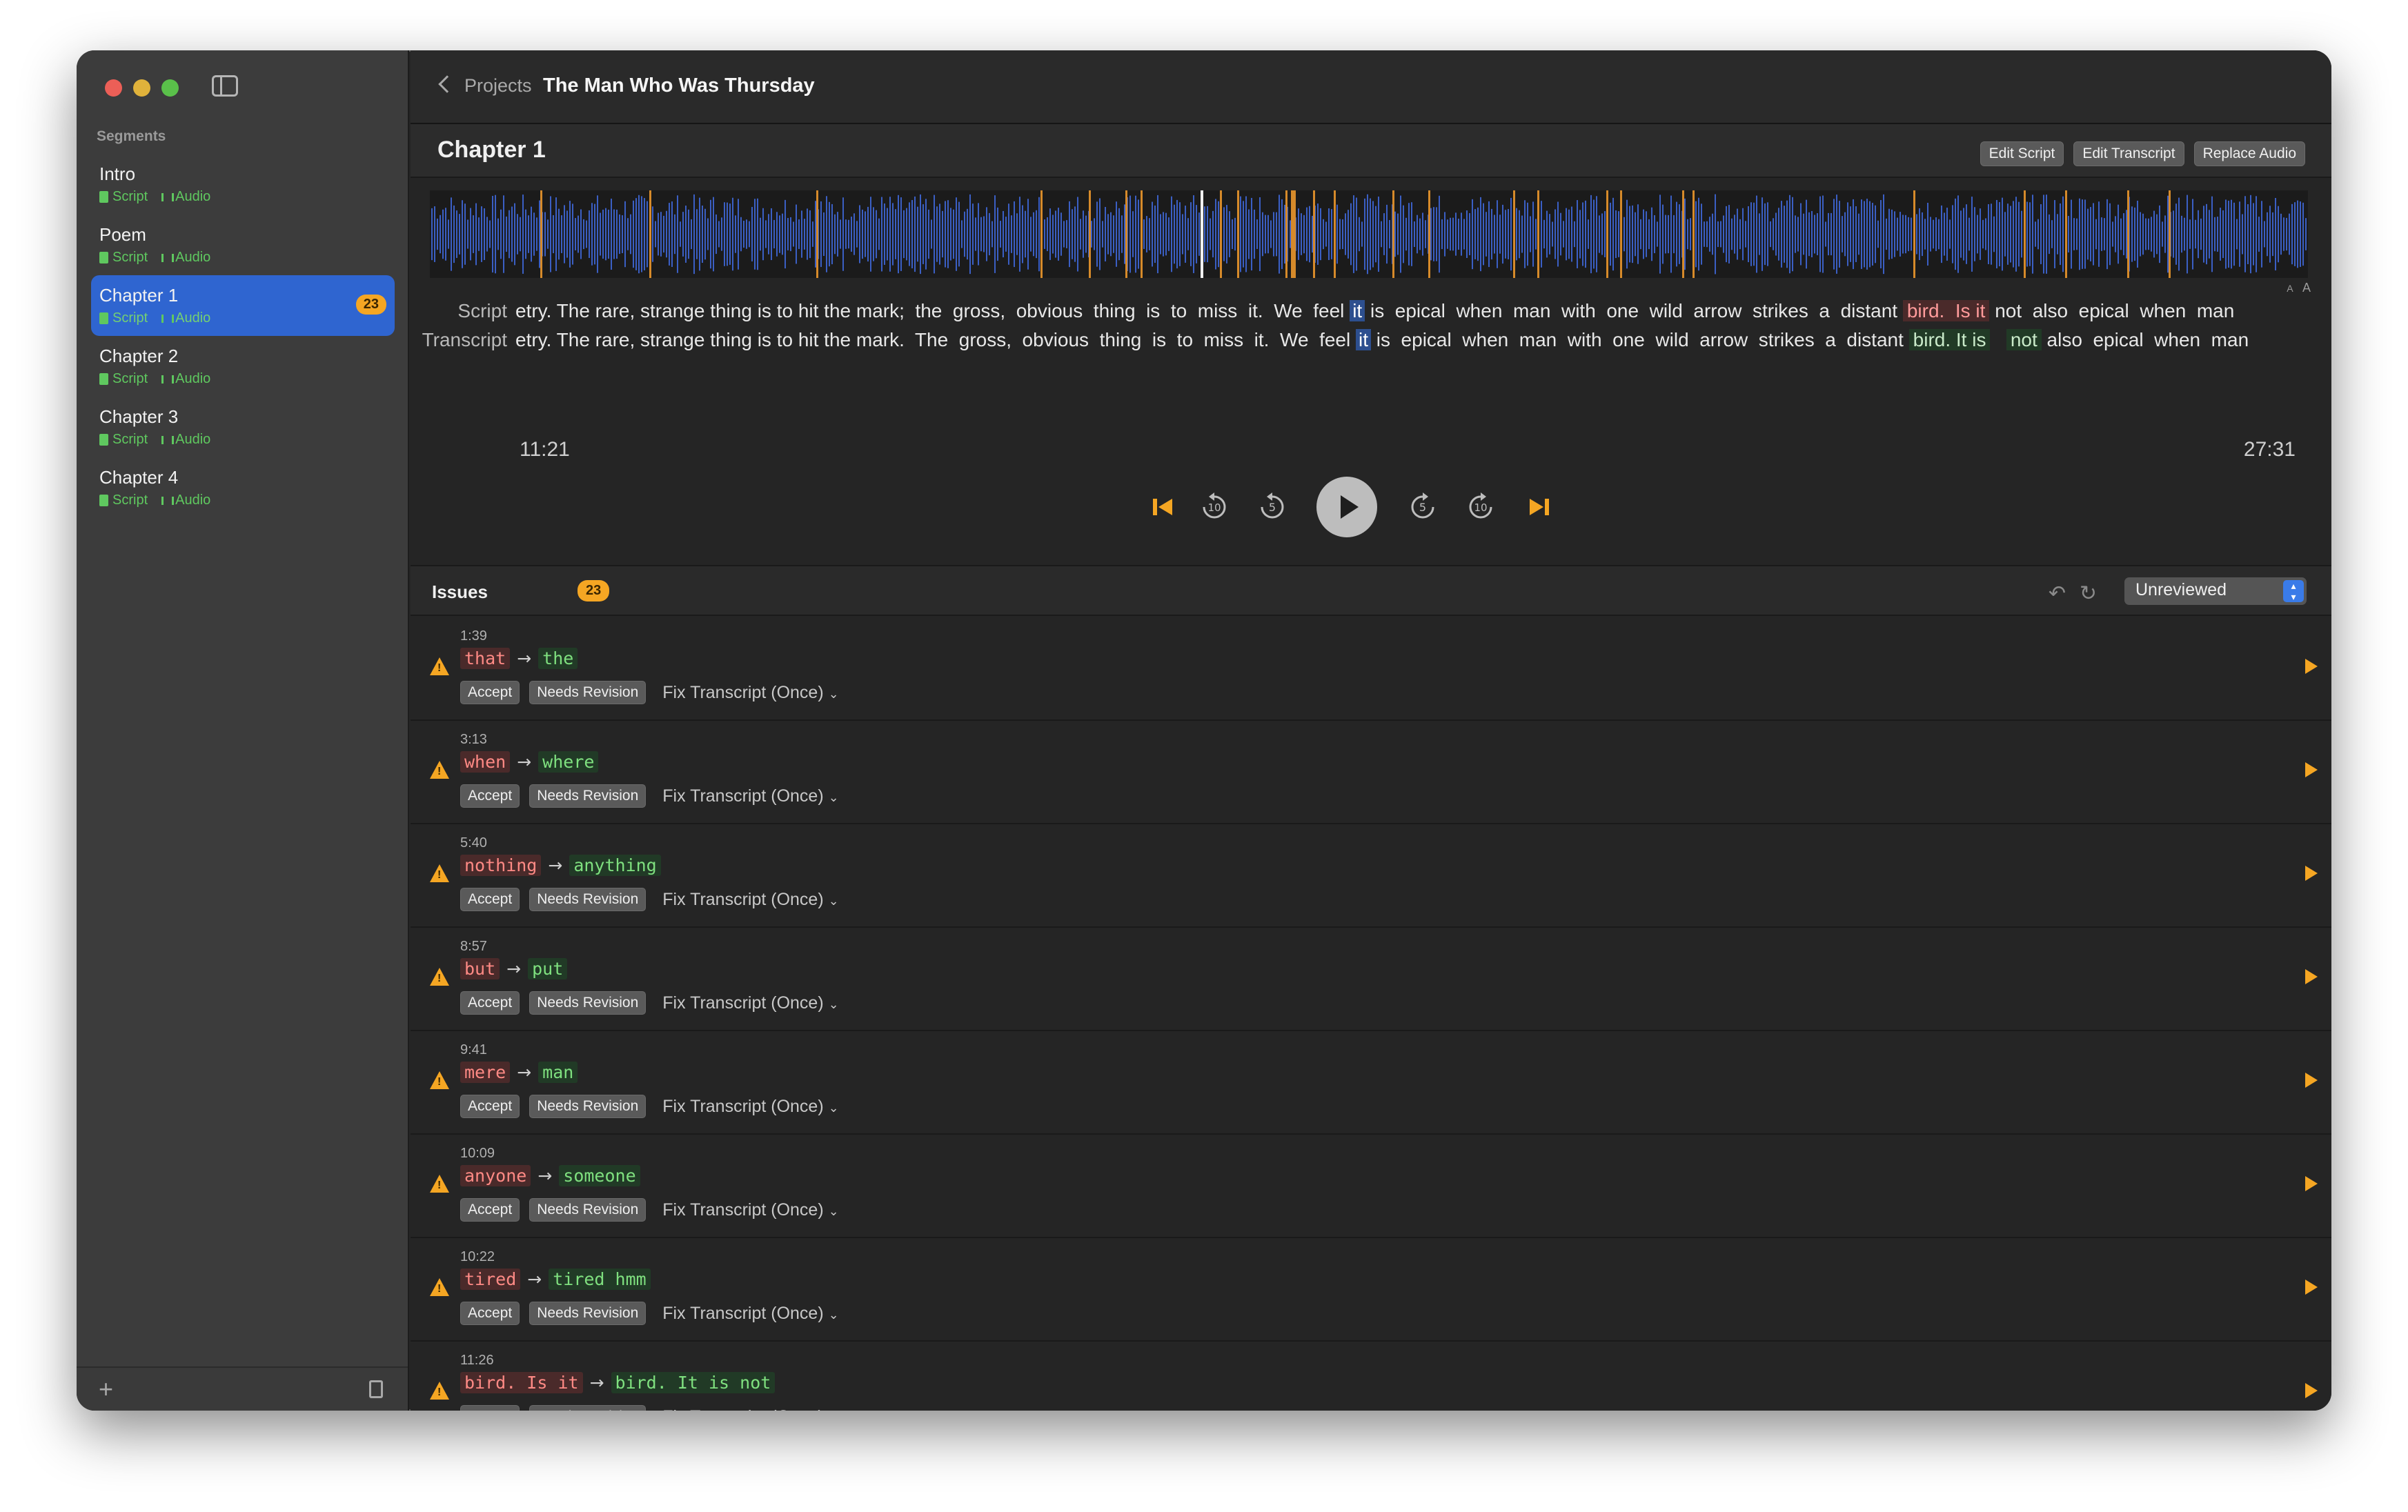 Image resolution: width=2408 pixels, height=1512 pixels. I want to click on plus-icon: +, so click(106, 1389).